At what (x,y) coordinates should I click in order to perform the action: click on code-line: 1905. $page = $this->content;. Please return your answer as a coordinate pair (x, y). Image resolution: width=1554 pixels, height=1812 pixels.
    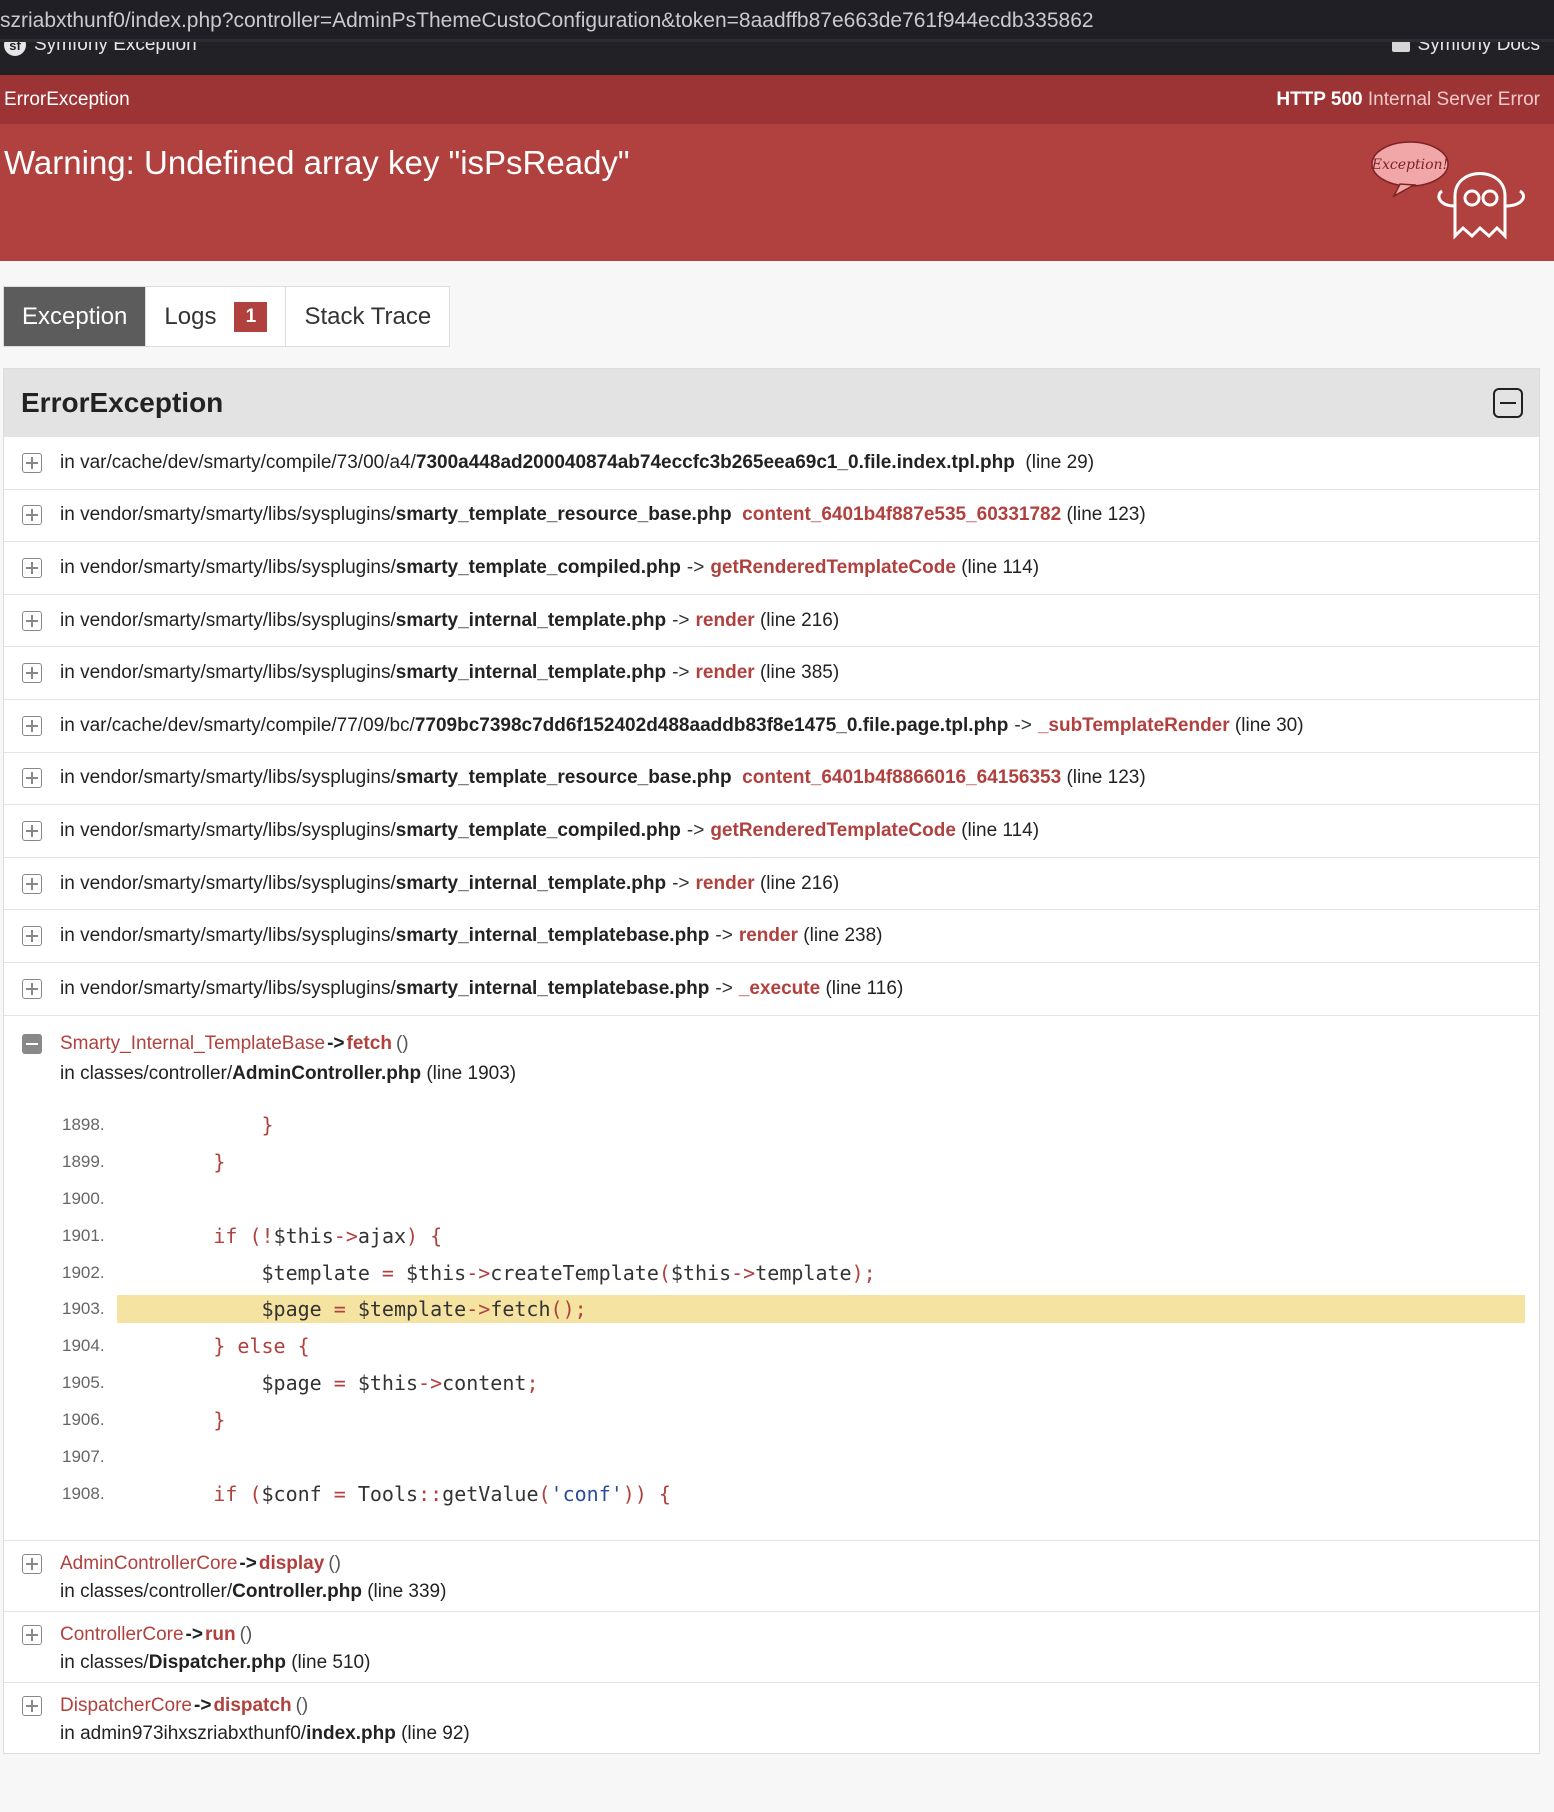
    Looking at the image, I should click on (773, 1383).